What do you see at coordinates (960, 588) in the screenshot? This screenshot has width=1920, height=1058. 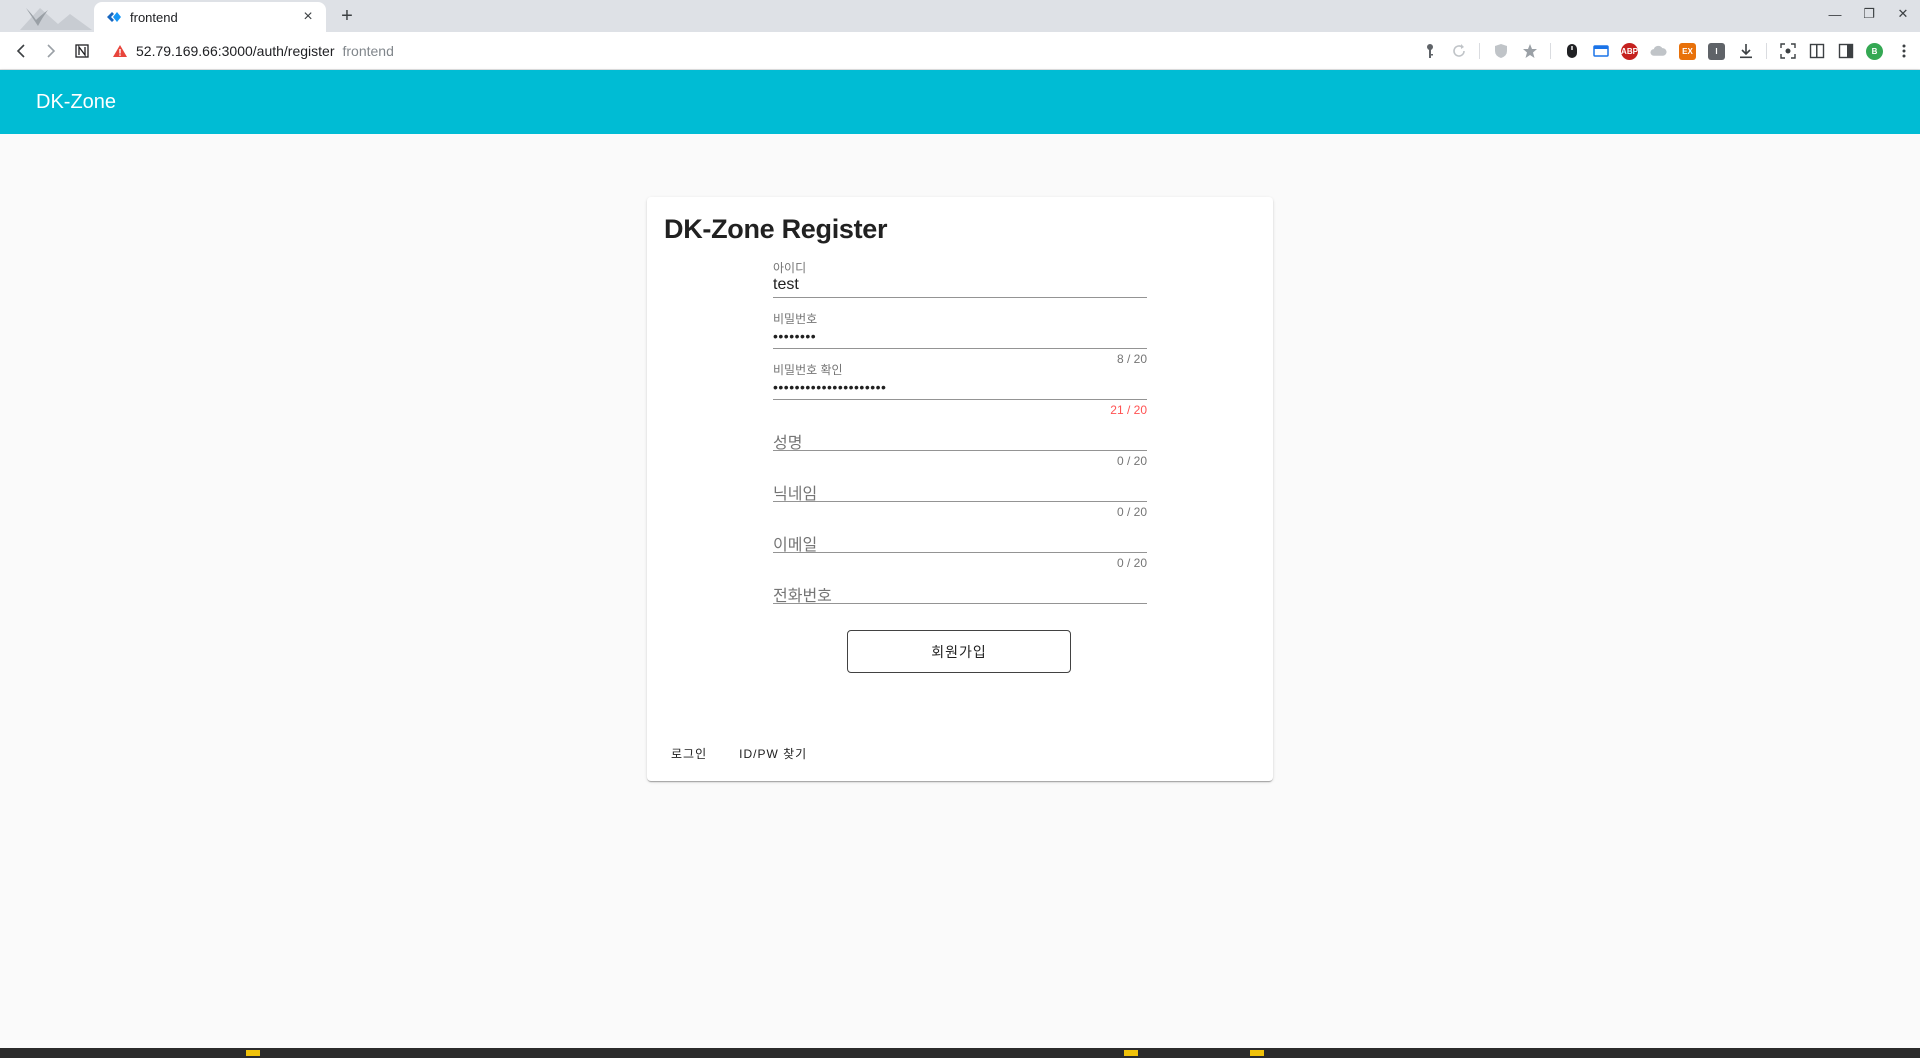 I see `phone-field: 전화번호` at bounding box center [960, 588].